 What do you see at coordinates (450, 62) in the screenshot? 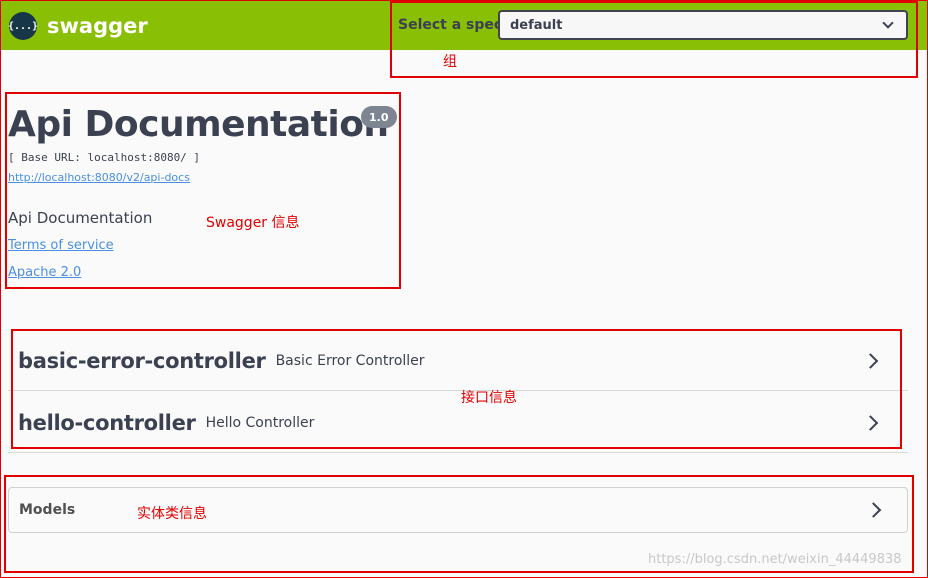
I see `annotation-group: 组` at bounding box center [450, 62].